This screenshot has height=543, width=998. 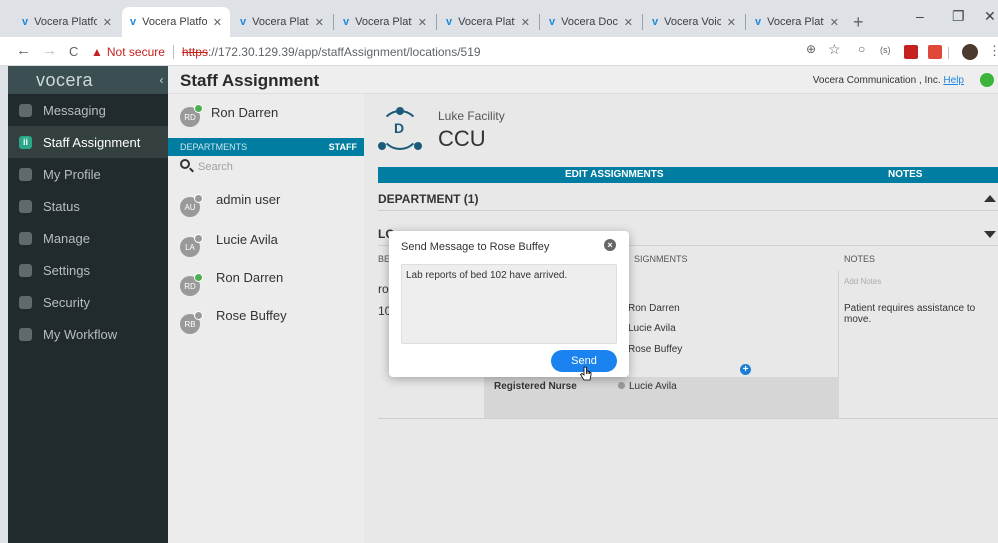 What do you see at coordinates (647, 386) in the screenshot?
I see `role-assignee: Lucie Avila` at bounding box center [647, 386].